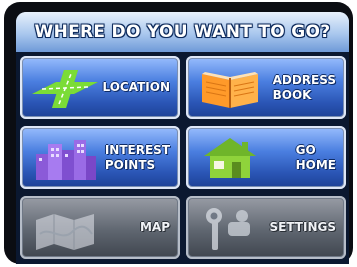 This screenshot has width=357, height=267. I want to click on house-icon, so click(230, 158).